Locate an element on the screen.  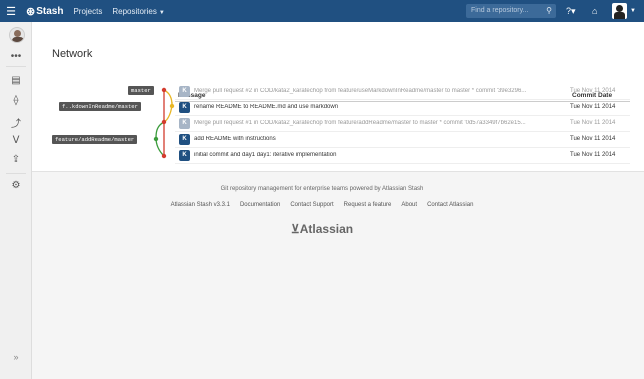
stash-logo-icon: ⊛ is located at coordinates (31, 11).